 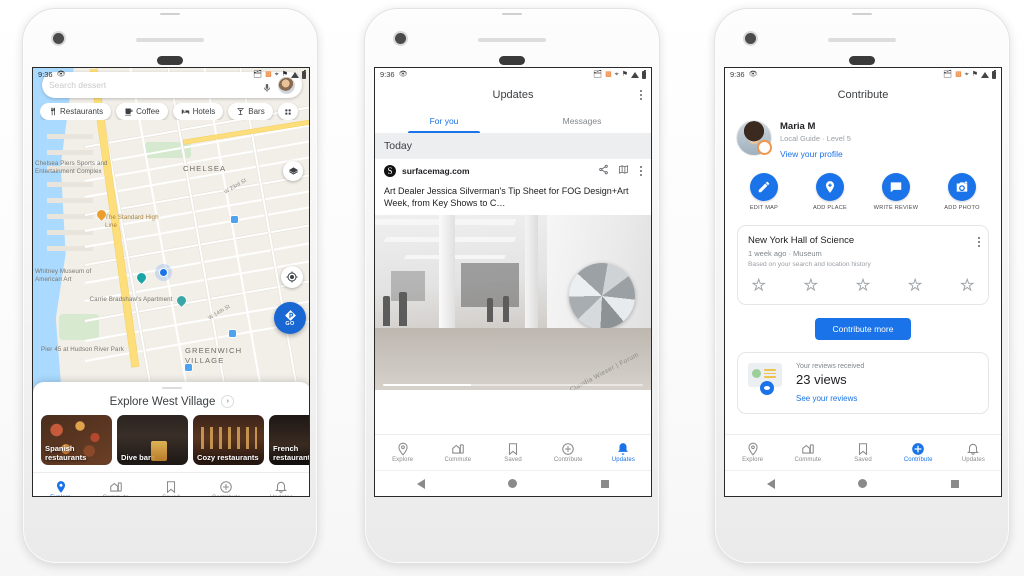 What do you see at coordinates (131, 299) in the screenshot?
I see `map-label-carrie-bradshaw: Carrie Bradshaw's Apartment` at bounding box center [131, 299].